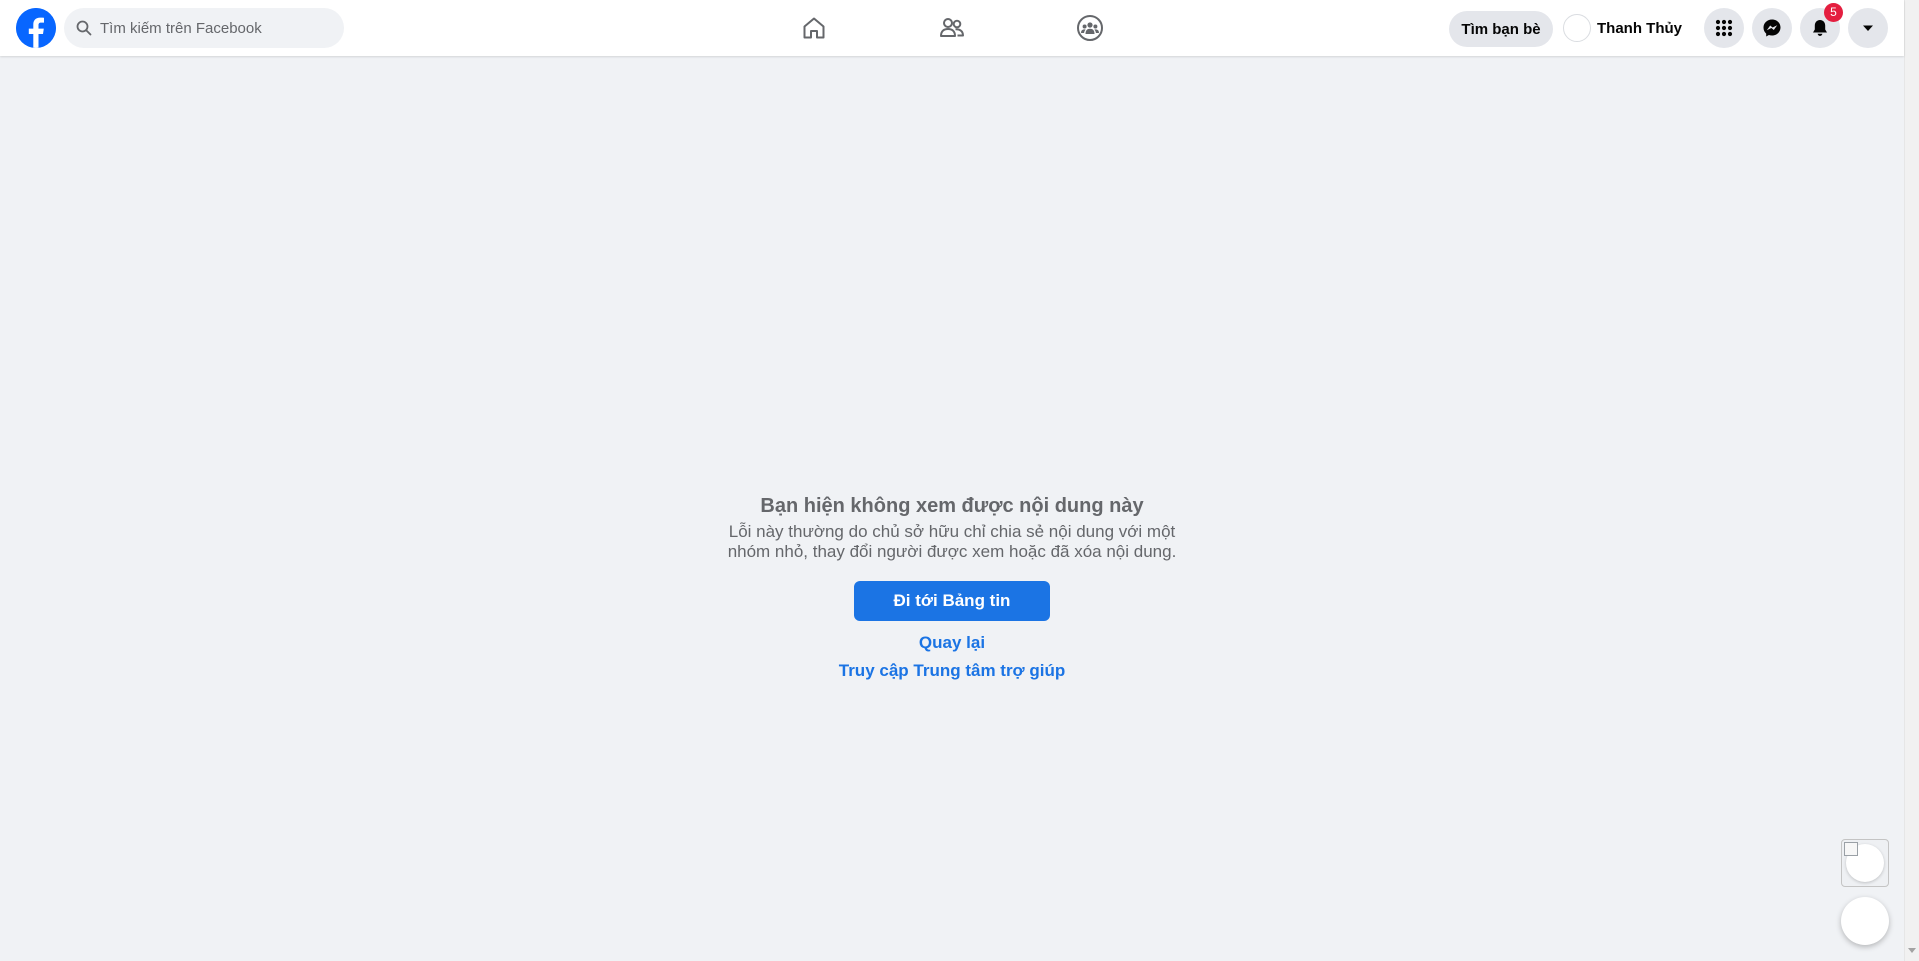 This screenshot has height=961, width=1919. What do you see at coordinates (1577, 28) in the screenshot?
I see `avatar` at bounding box center [1577, 28].